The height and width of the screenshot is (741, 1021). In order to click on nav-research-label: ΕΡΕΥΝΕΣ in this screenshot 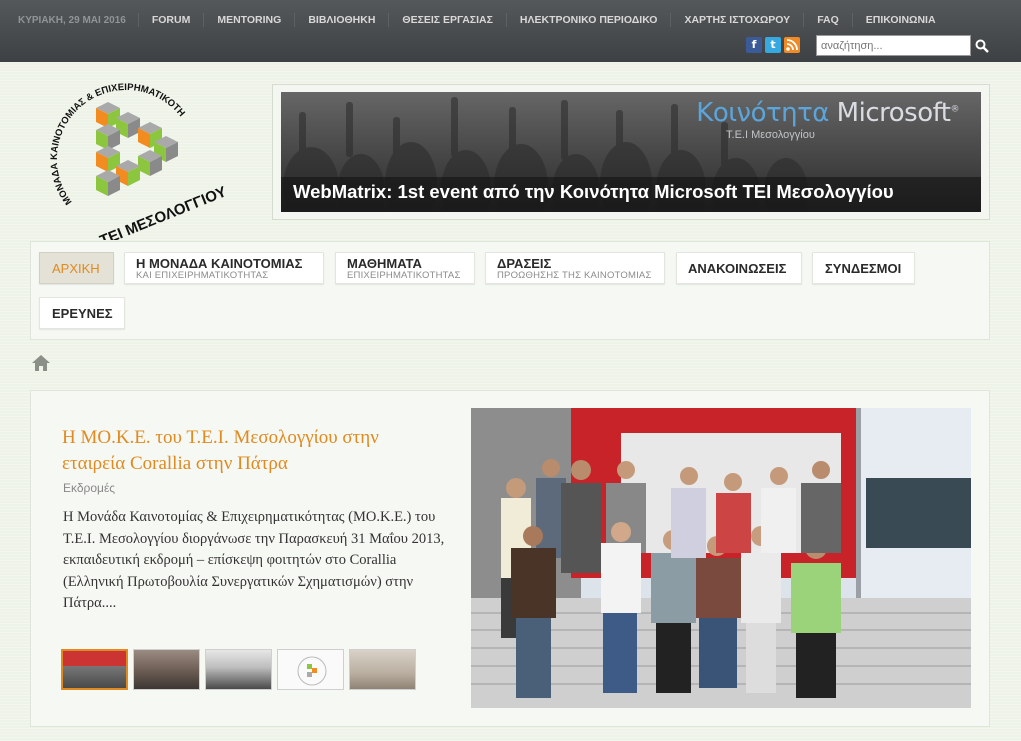, I will do `click(82, 313)`.